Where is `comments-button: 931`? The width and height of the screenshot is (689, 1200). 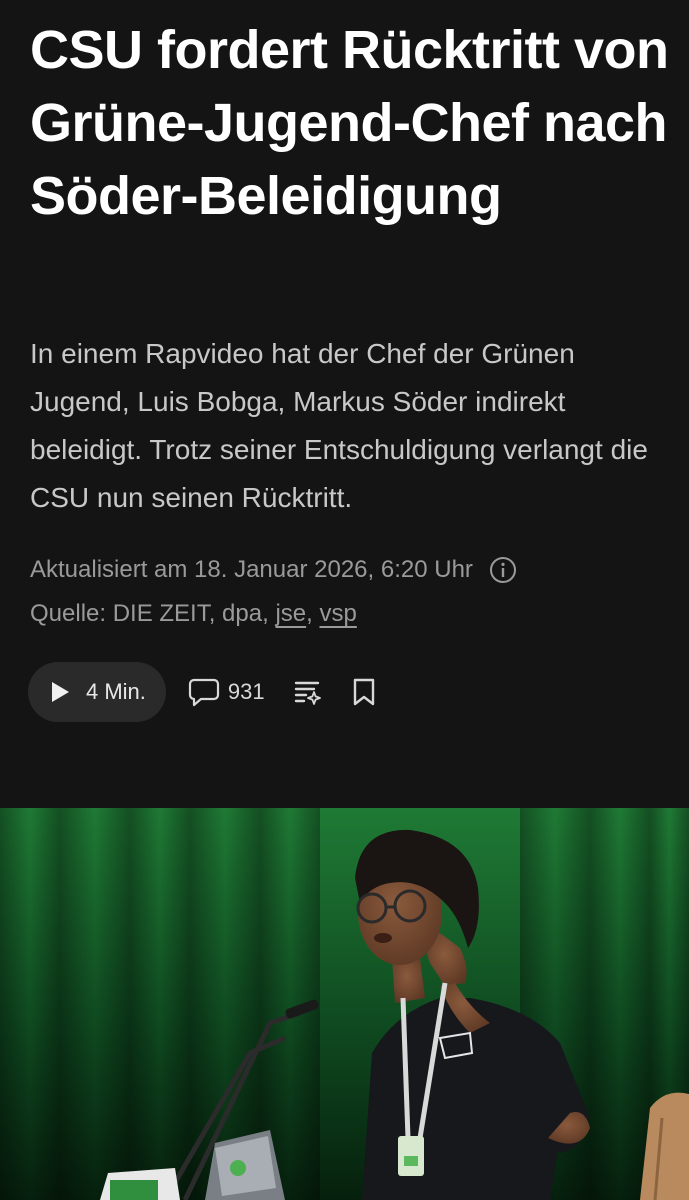
comments-button: 931 is located at coordinates (226, 692).